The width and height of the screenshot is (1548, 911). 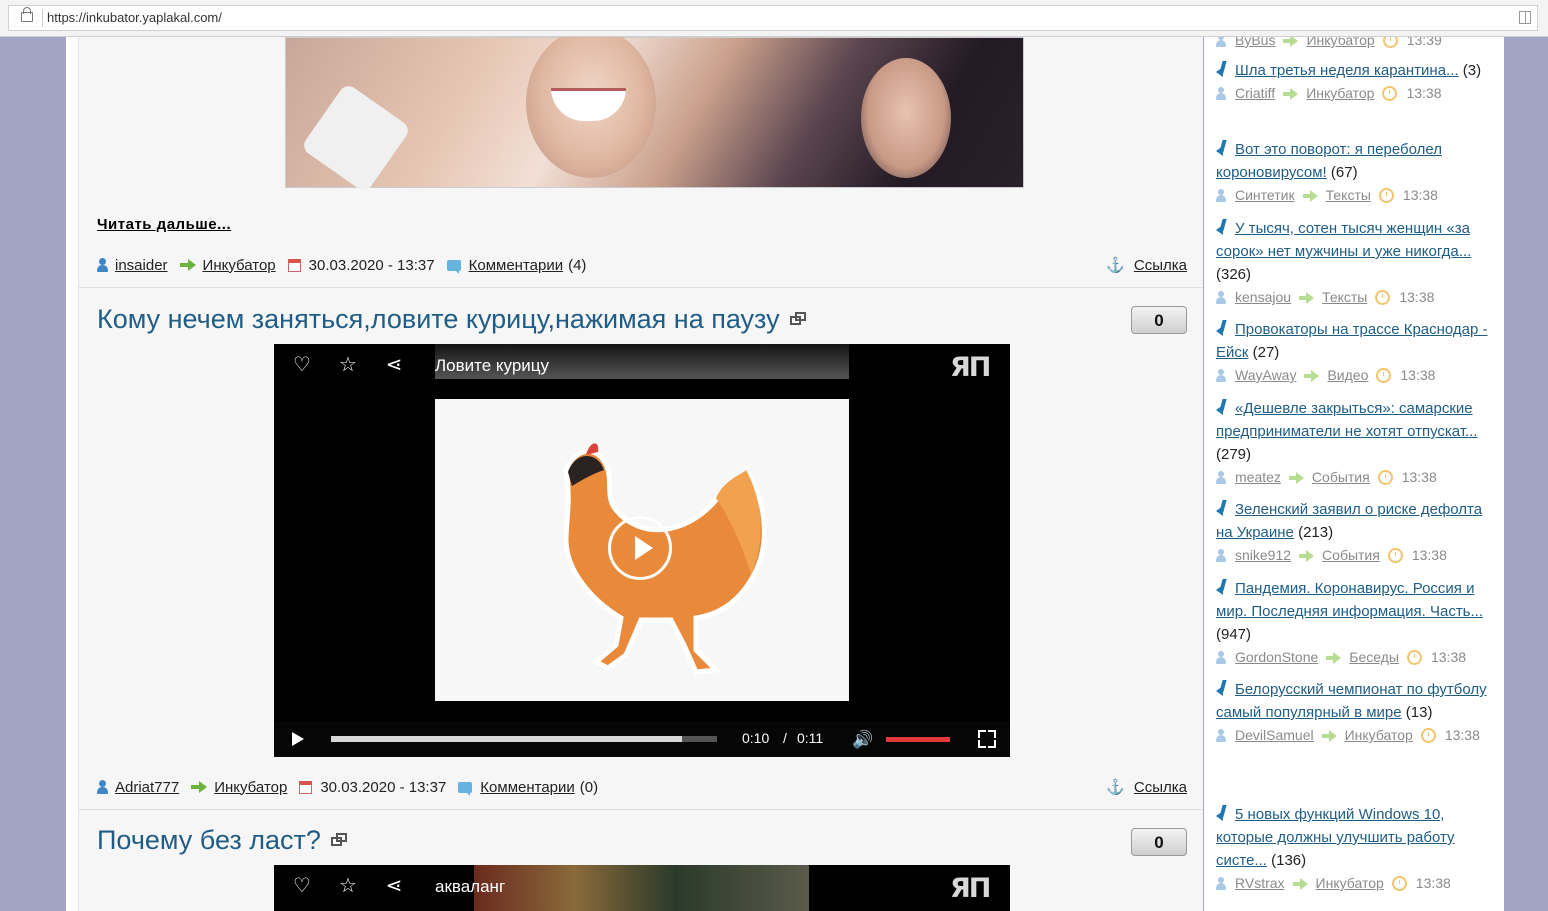 I want to click on author-link: Adriat777, so click(x=147, y=787).